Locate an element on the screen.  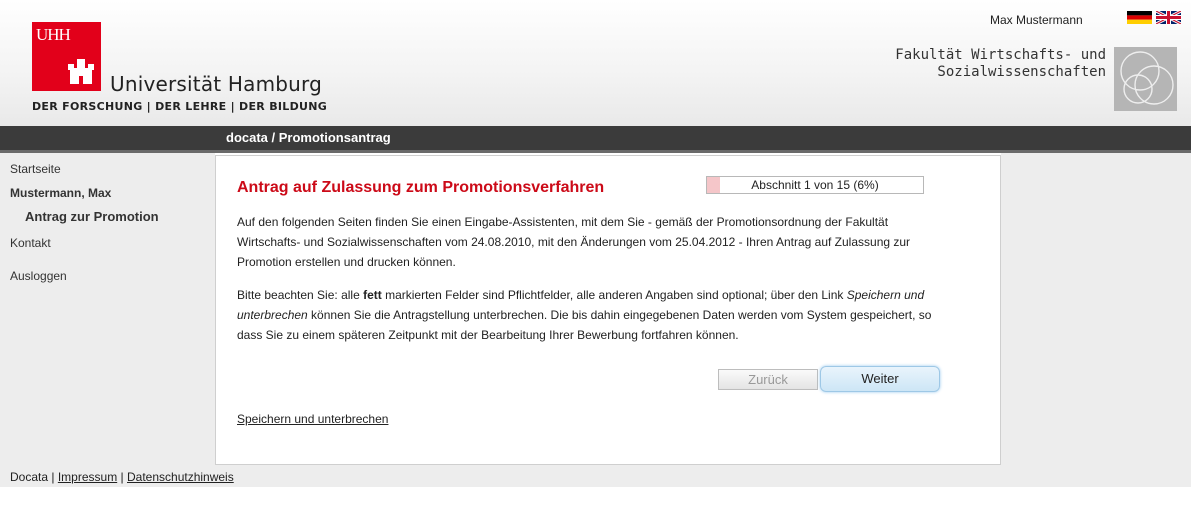
sidebar-item-kontakt: Kontakt is located at coordinates (30, 243).